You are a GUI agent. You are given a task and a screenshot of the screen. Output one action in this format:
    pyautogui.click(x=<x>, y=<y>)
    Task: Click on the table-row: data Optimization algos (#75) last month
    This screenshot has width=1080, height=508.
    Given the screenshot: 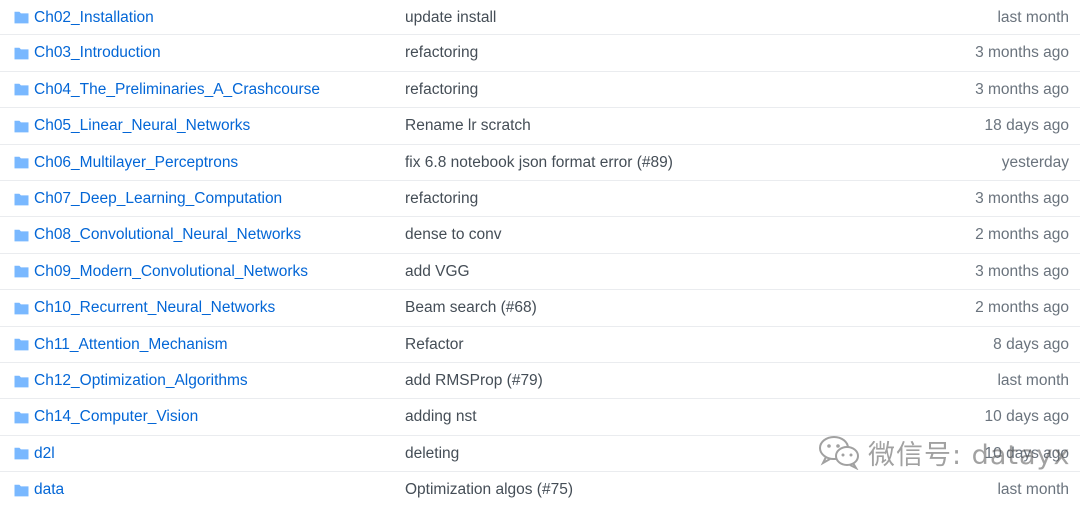 What is the action you would take?
    pyautogui.click(x=540, y=490)
    